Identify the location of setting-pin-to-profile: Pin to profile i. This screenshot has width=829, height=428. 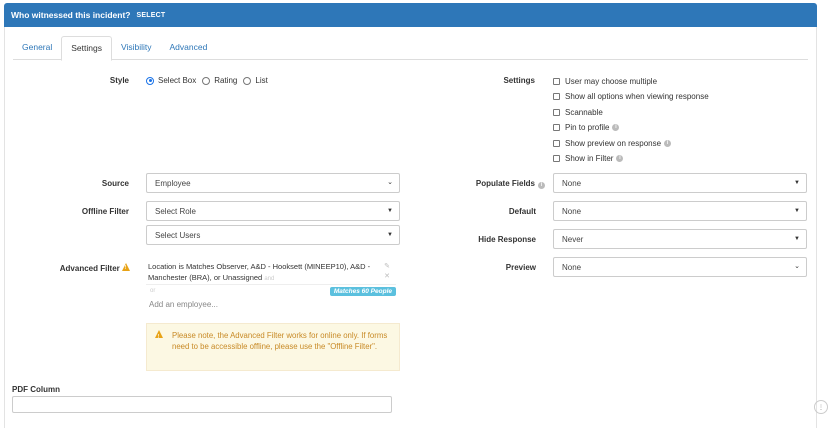
(586, 127).